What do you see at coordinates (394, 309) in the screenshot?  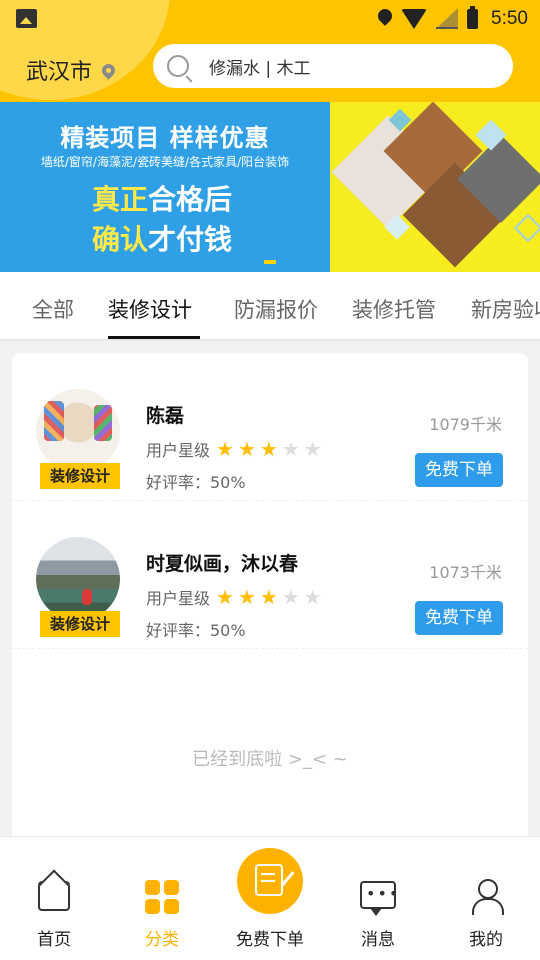 I see `tab-renovation-custody: 装修托管` at bounding box center [394, 309].